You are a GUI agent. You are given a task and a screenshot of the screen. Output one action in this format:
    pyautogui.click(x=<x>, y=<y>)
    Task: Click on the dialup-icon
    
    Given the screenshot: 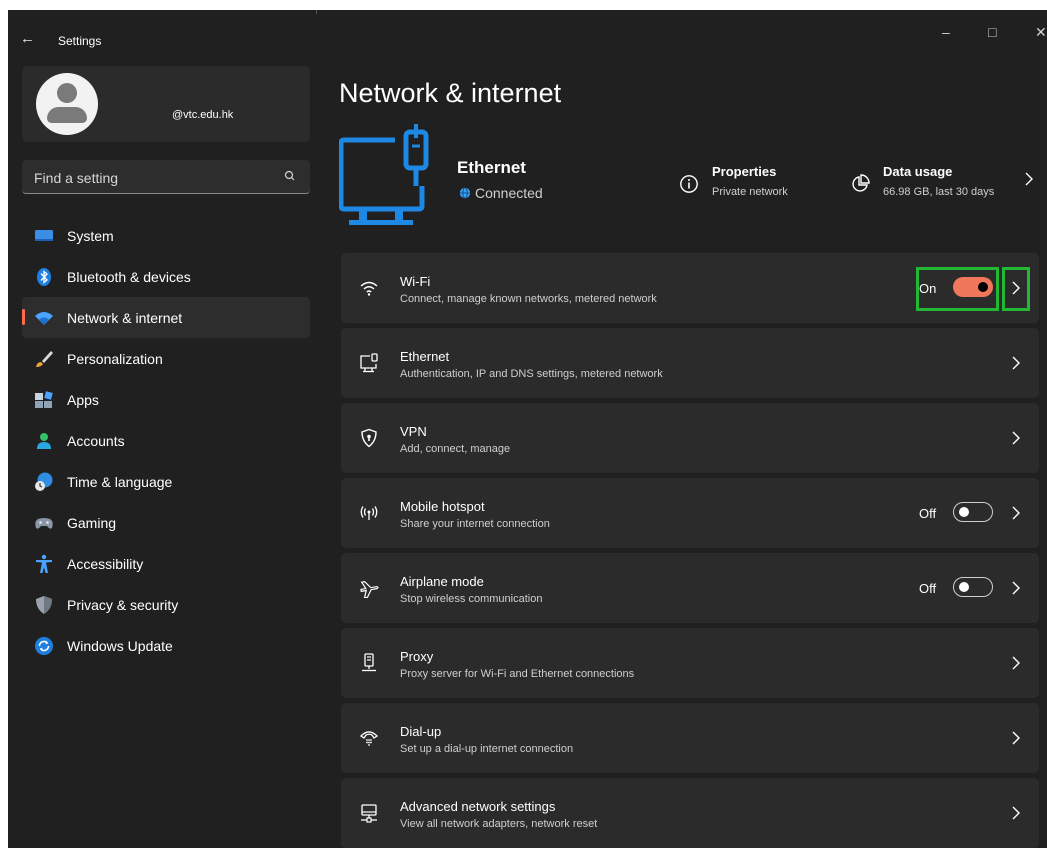 What is the action you would take?
    pyautogui.click(x=369, y=738)
    